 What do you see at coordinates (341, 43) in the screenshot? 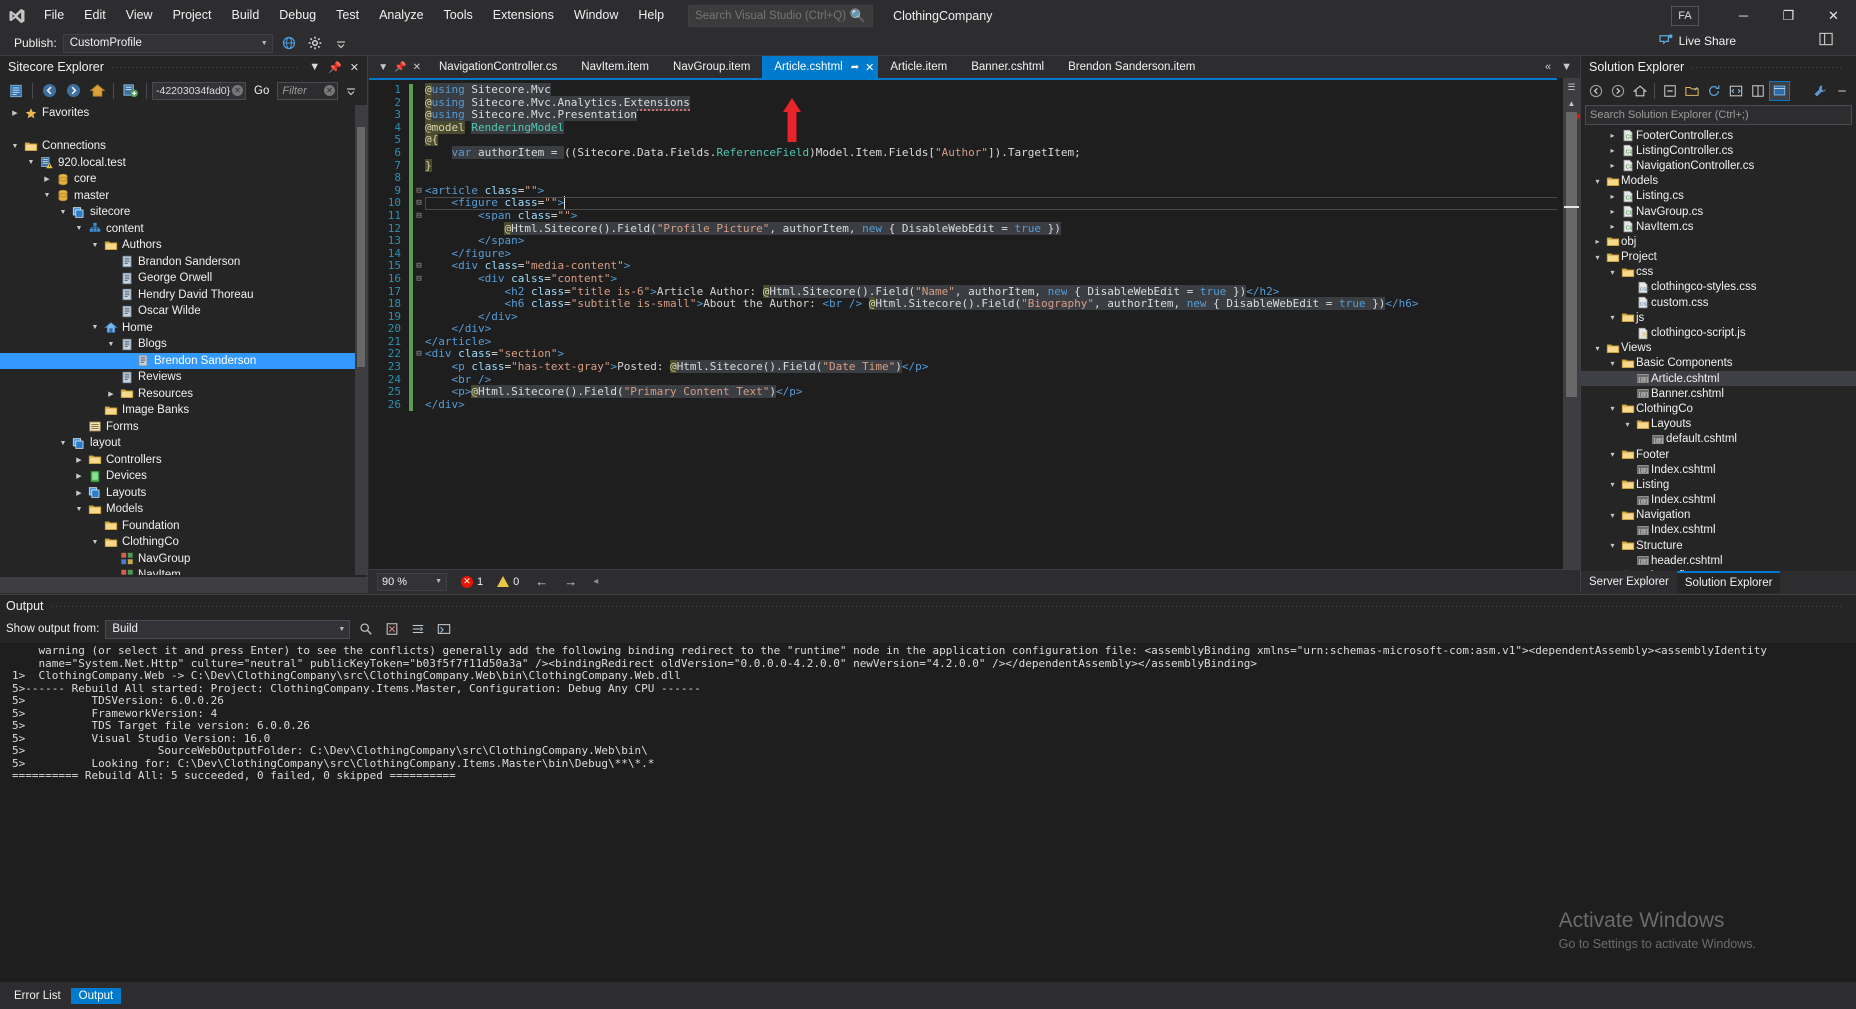
I see `toolbar-overflow-icon` at bounding box center [341, 43].